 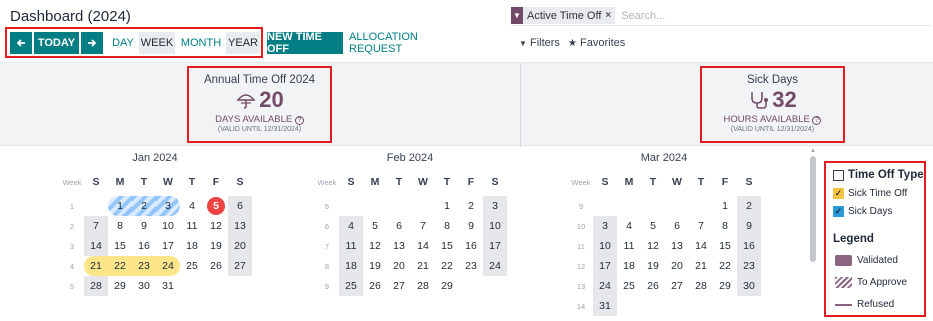 I want to click on scale-day-button: DAY, so click(x=123, y=43).